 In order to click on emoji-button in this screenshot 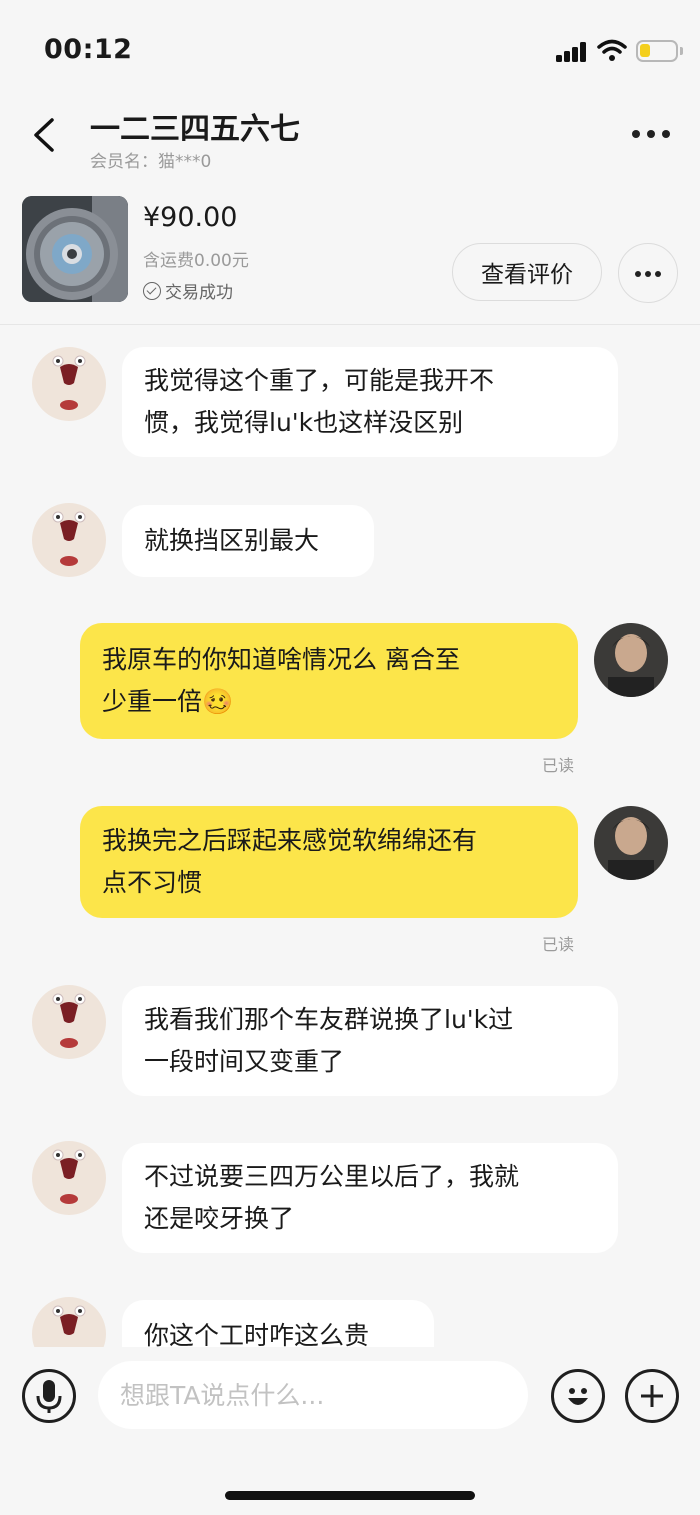, I will do `click(578, 1396)`.